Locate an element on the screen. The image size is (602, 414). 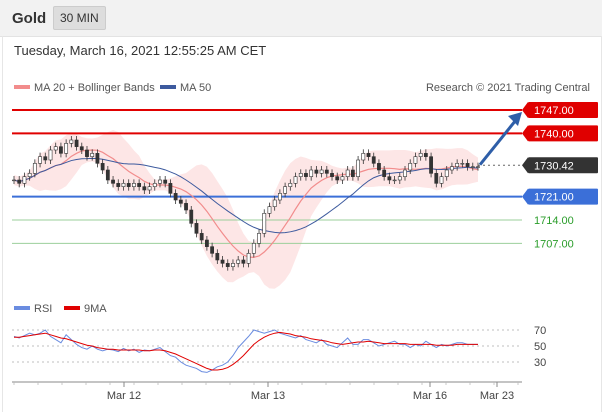
ma20-legend-label: MA 20 + Bollinger Bands is located at coordinates (94, 88).